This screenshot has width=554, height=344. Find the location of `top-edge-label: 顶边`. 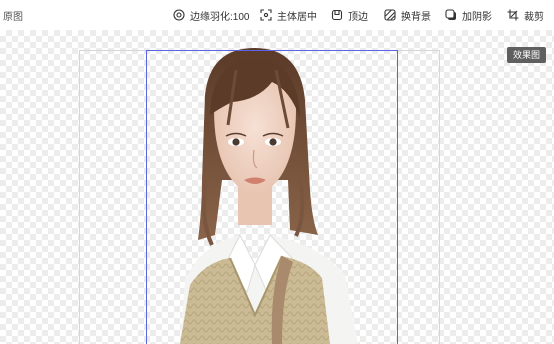

top-edge-label: 顶边 is located at coordinates (358, 17).